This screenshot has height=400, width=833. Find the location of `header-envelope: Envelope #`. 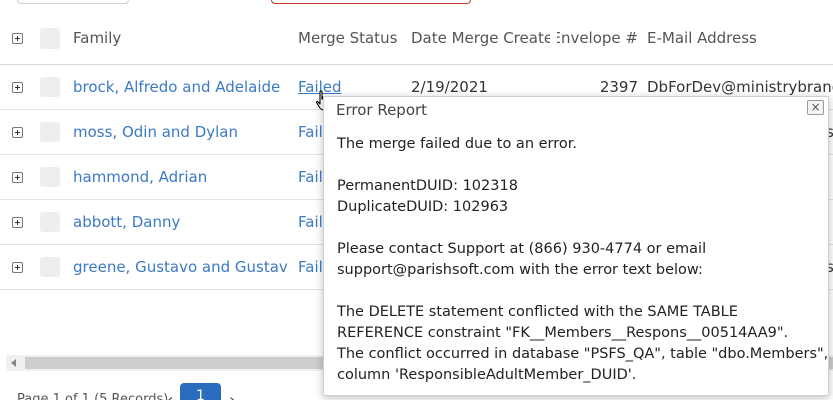

header-envelope: Envelope # is located at coordinates (597, 38).